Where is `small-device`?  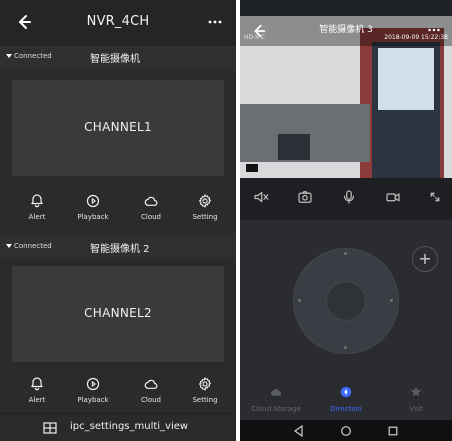 small-device is located at coordinates (252, 168).